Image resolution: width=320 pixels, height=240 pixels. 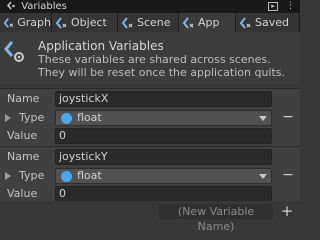 I want to click on tab-graph-label: Graph, so click(x=34, y=22).